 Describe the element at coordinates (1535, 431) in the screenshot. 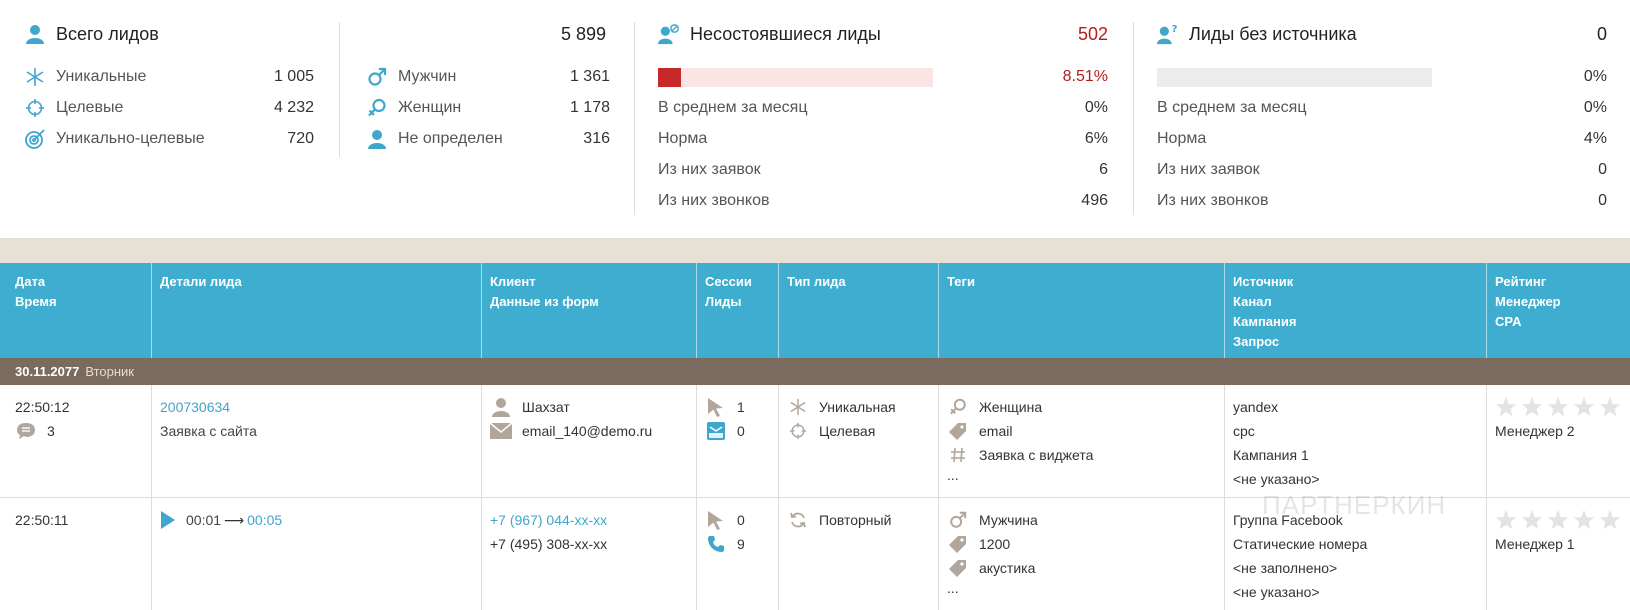

I see `manager-name: Менеджер 2` at that location.